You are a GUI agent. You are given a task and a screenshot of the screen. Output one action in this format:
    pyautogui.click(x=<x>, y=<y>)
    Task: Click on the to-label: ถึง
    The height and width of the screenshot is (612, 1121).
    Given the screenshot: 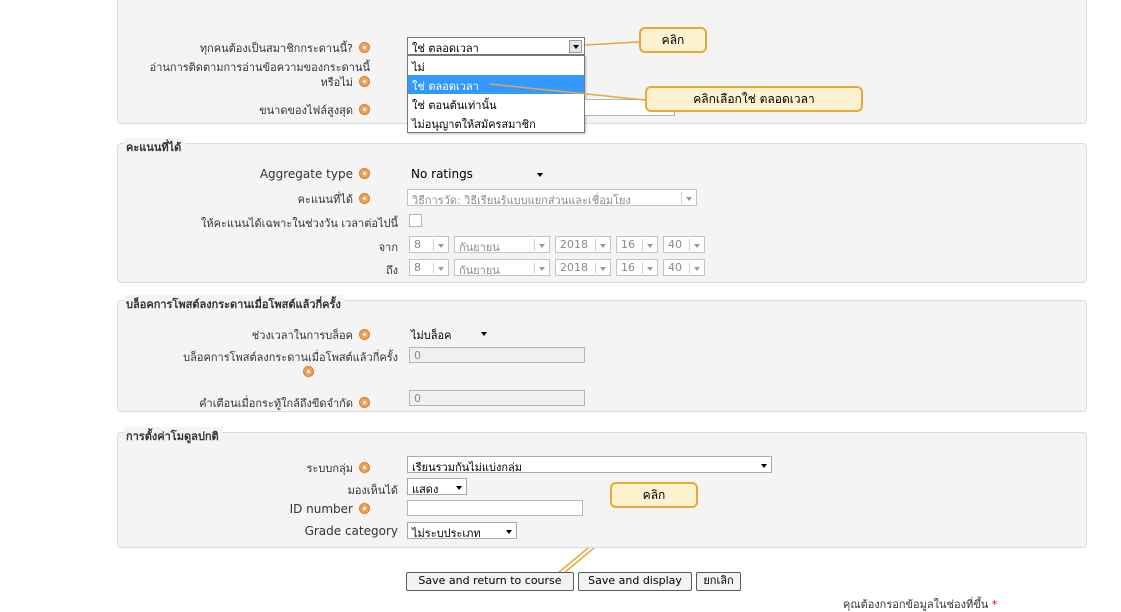 What is the action you would take?
    pyautogui.click(x=391, y=270)
    